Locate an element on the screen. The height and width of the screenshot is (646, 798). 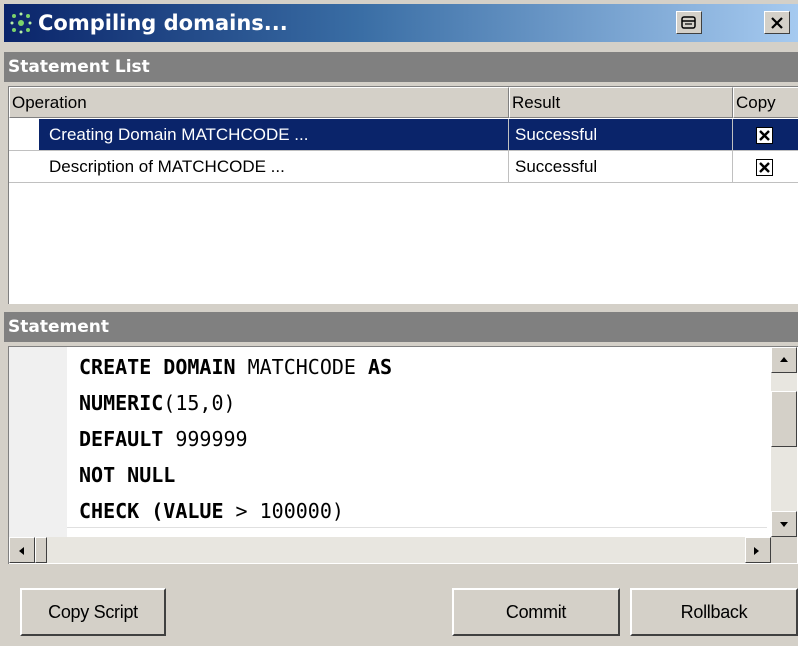
sql-keyword: CREATE DOMAIN is located at coordinates (163, 367).